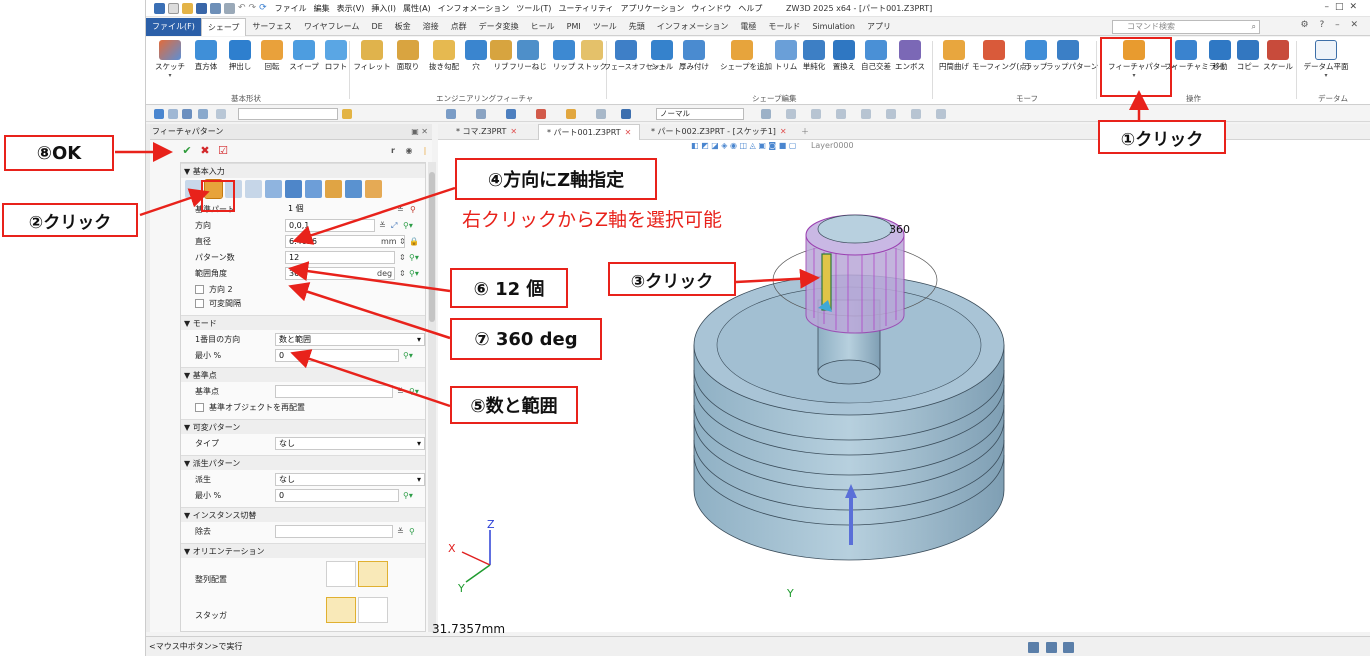 The image size is (1370, 656). I want to click on base-point-input, so click(334, 391).